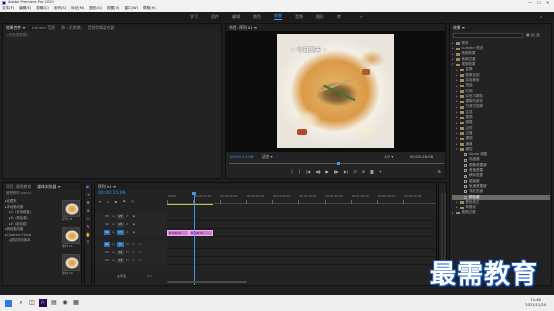  Describe the element at coordinates (354, 172) in the screenshot. I see `transport-button-icon: ⊟` at that location.